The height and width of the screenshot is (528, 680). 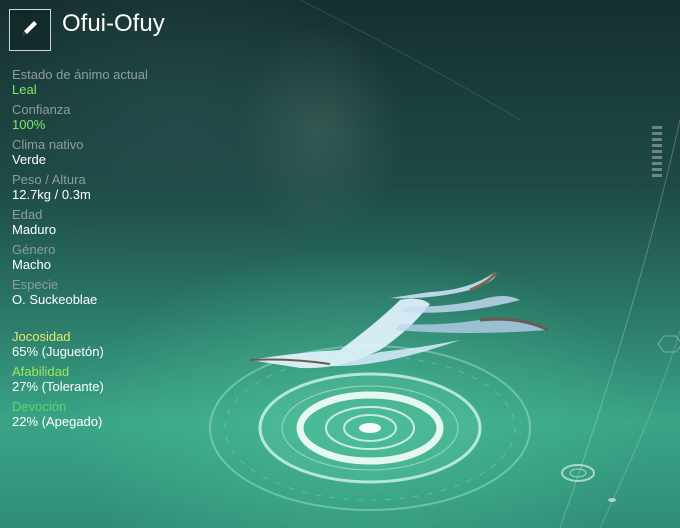 I want to click on stat-label: Especie, so click(x=35, y=284).